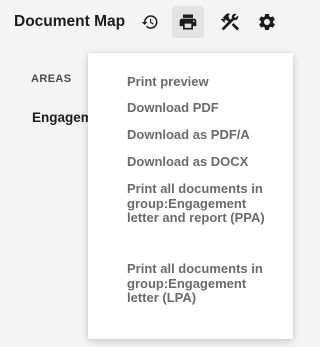  I want to click on settings-button, so click(267, 22).